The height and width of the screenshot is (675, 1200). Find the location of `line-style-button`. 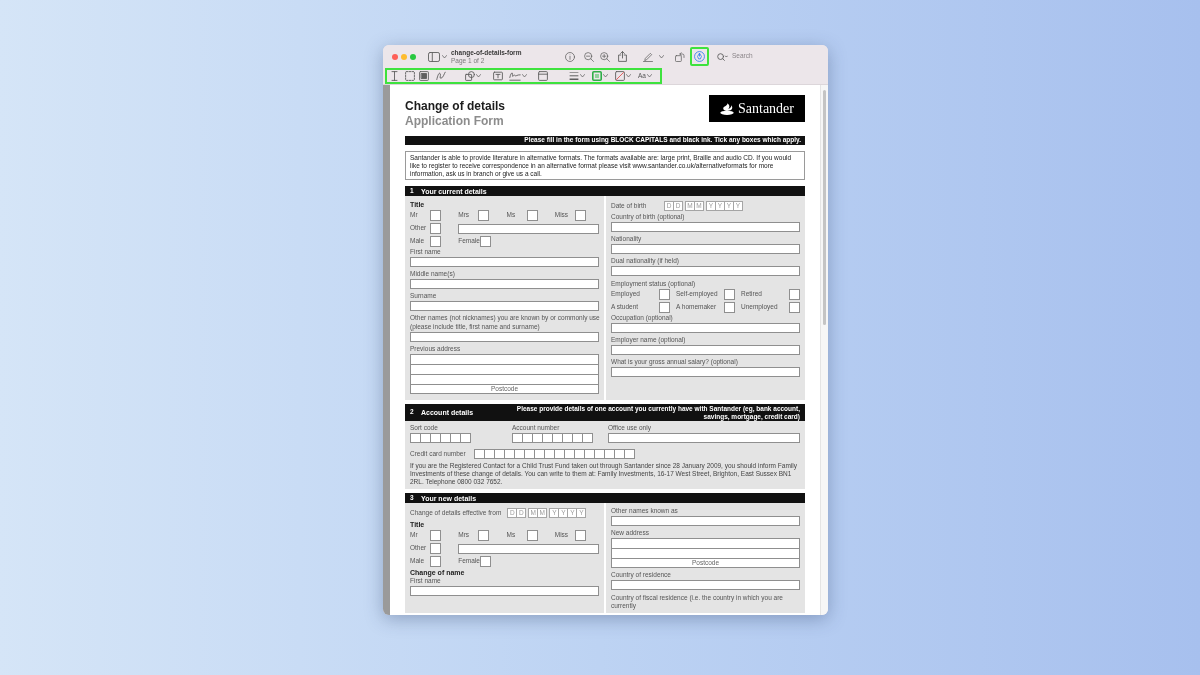

line-style-button is located at coordinates (577, 76).